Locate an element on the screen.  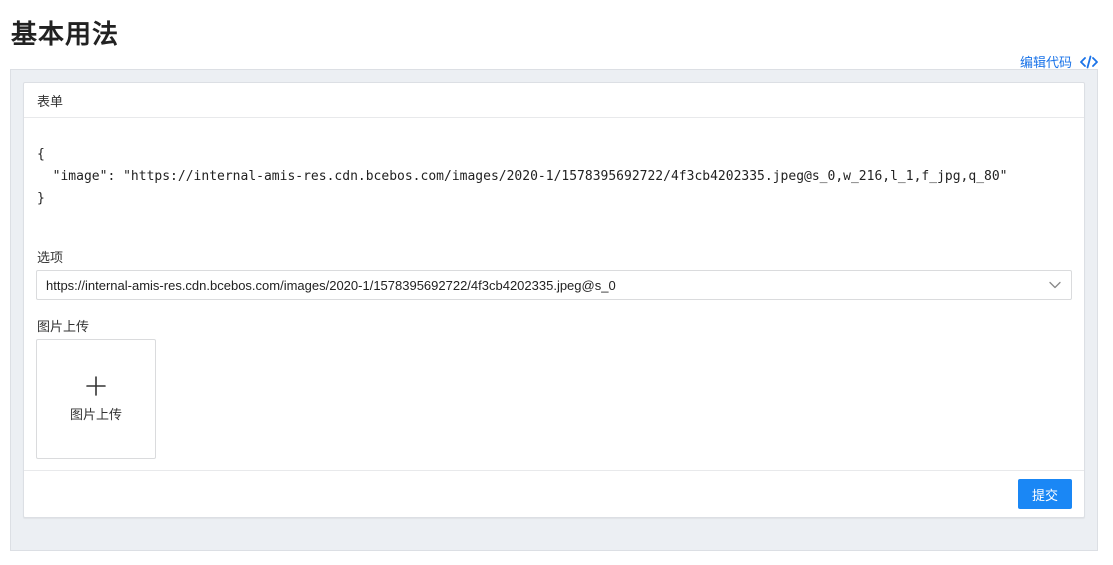
image-upload-button: 图片上传 is located at coordinates (96, 399).